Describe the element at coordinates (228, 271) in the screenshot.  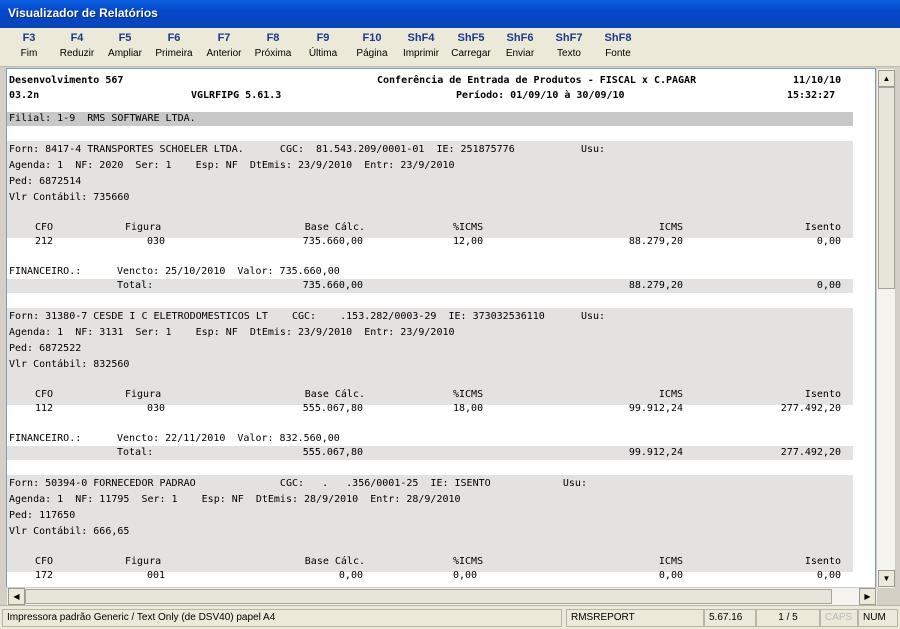
I see `financeiro-line: Vencto: 25/10/2010 Valor: 735.660,00` at that location.